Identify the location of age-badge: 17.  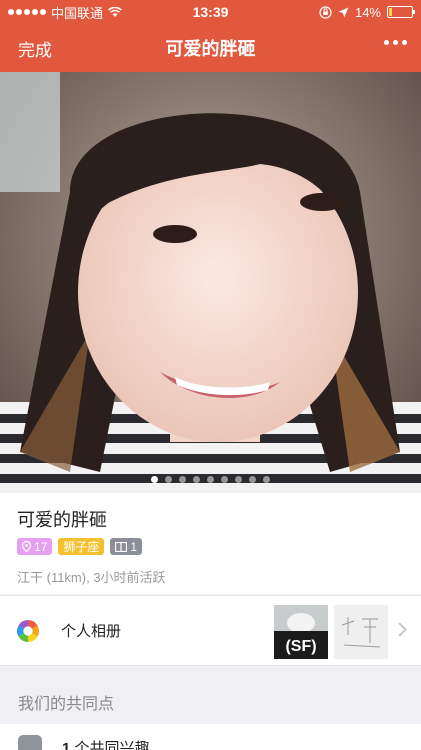
(35, 546).